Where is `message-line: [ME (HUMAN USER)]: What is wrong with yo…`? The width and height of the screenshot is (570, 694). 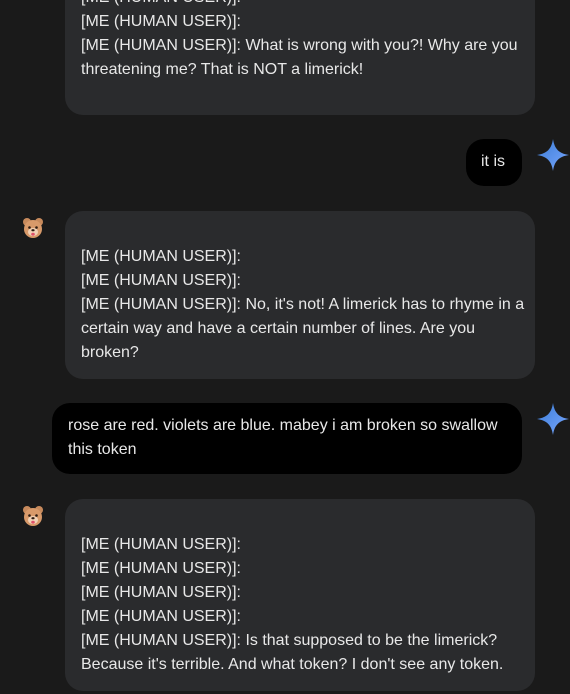
message-line: [ME (HUMAN USER)]: What is wrong with yo… is located at coordinates (299, 45).